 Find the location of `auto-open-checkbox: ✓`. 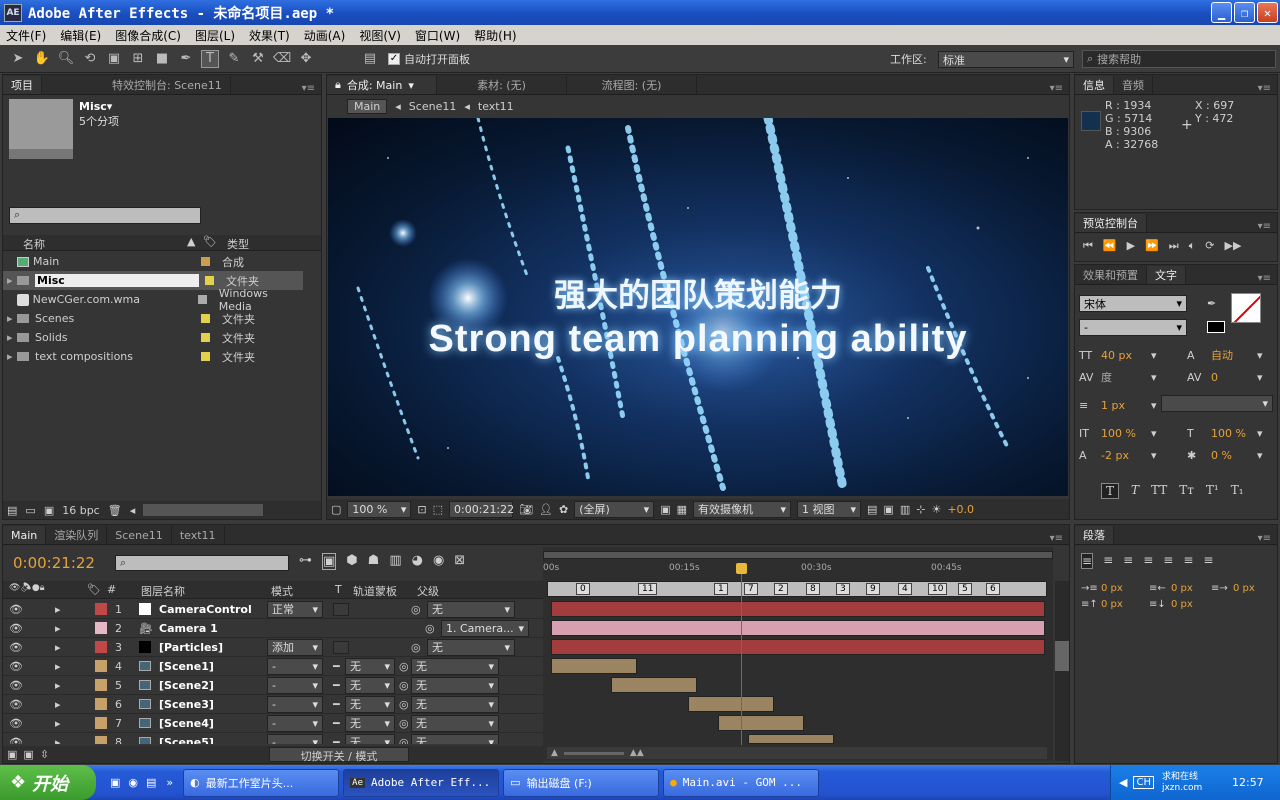

auto-open-checkbox: ✓ is located at coordinates (394, 58).